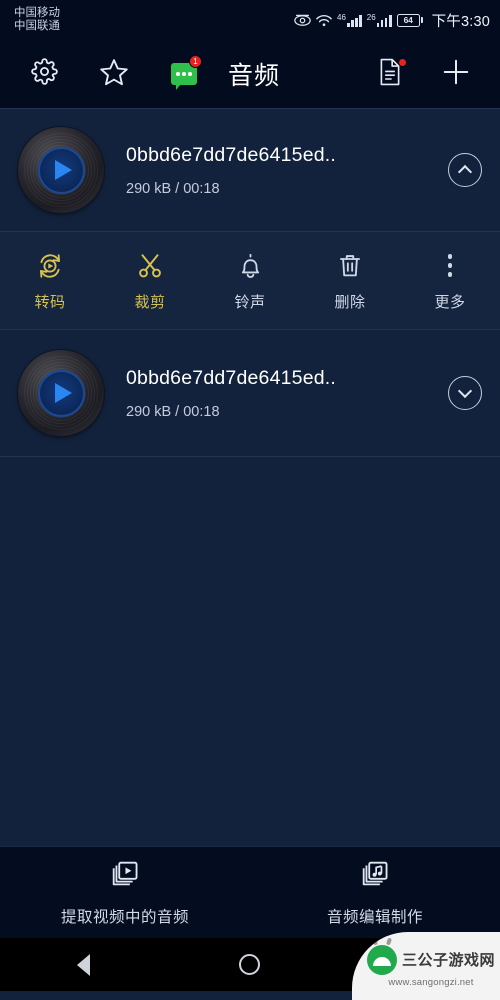  Describe the element at coordinates (50, 266) in the screenshot. I see `transcode-icon` at that location.